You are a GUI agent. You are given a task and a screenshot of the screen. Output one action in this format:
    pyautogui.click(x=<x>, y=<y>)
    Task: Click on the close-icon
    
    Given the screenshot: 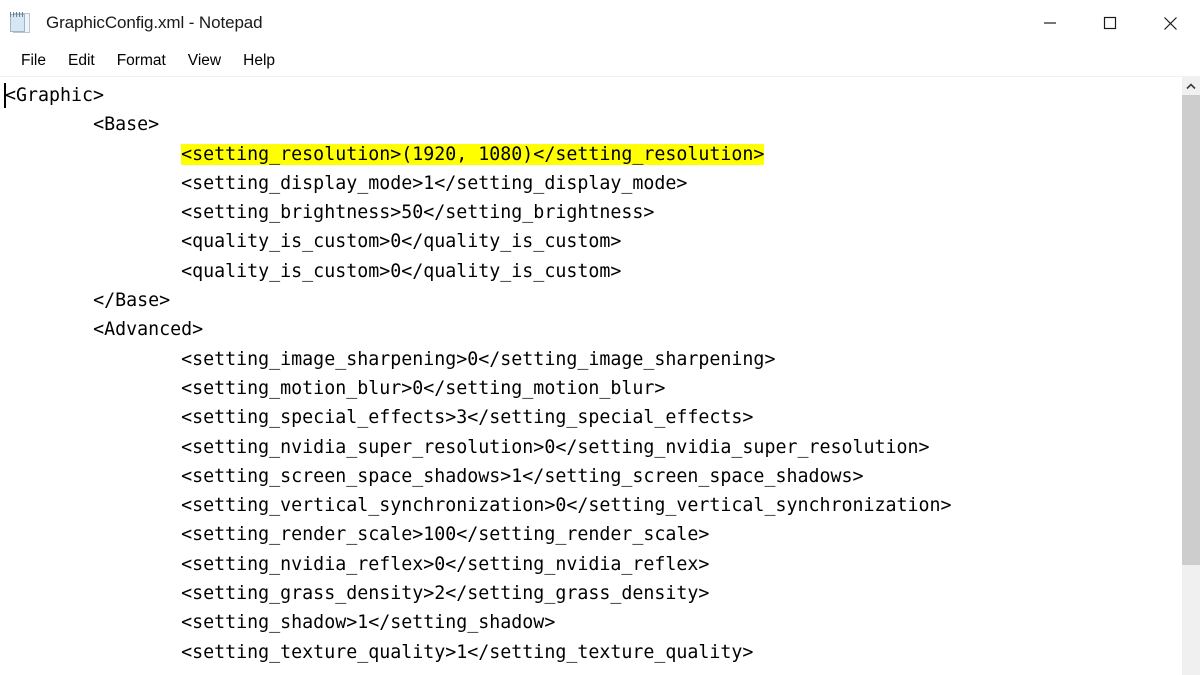 What is the action you would take?
    pyautogui.click(x=1170, y=23)
    